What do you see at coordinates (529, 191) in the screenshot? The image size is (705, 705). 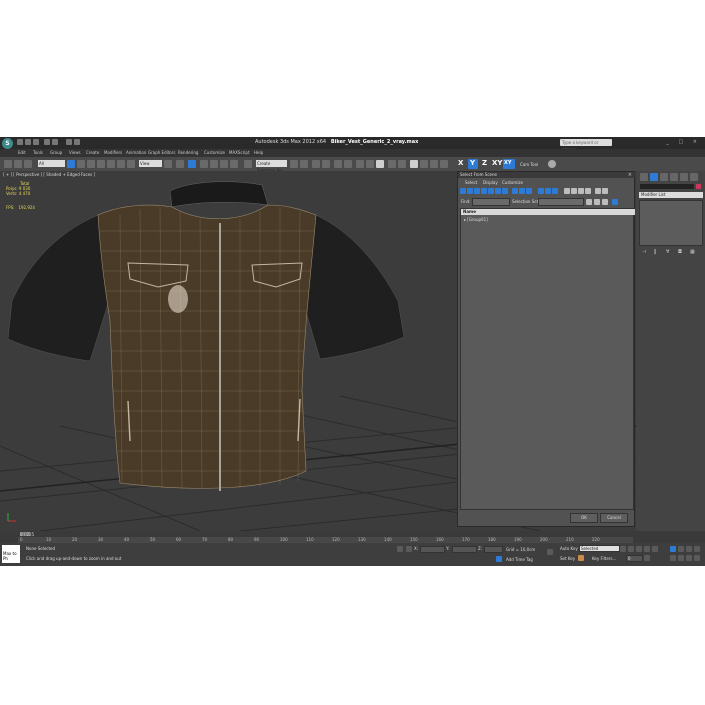 I see `display-containers-icon` at bounding box center [529, 191].